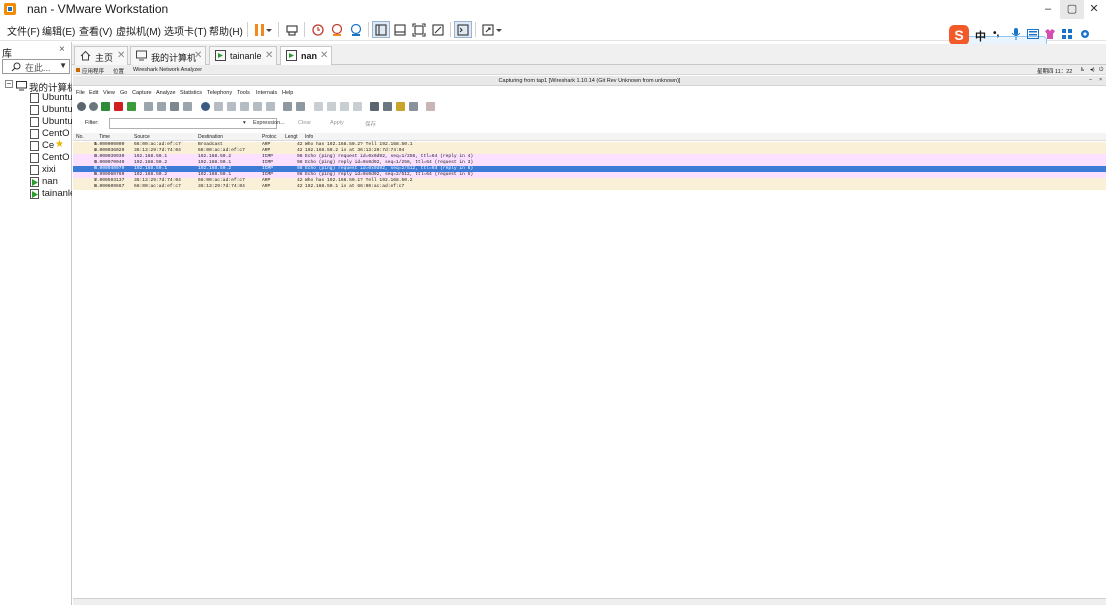 The image size is (1106, 605). Describe the element at coordinates (123, 93) in the screenshot. I see `ws-menu-go: Go` at that location.